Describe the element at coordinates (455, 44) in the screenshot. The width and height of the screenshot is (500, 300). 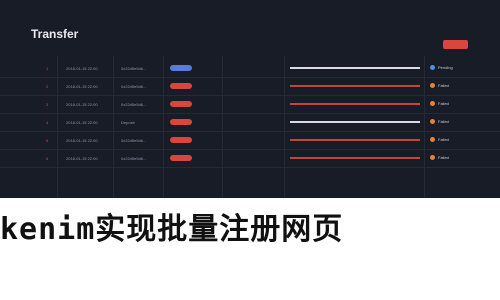
I see `top-action-button` at that location.